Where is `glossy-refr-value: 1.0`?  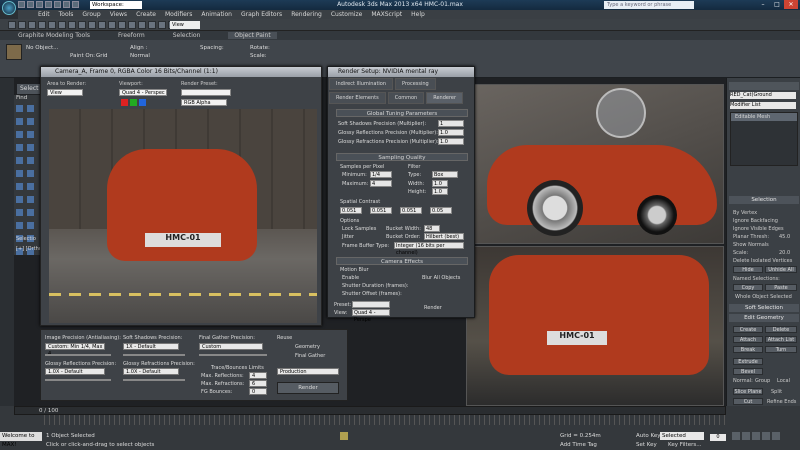
glossy-refr-value: 1.0 is located at coordinates (451, 141).